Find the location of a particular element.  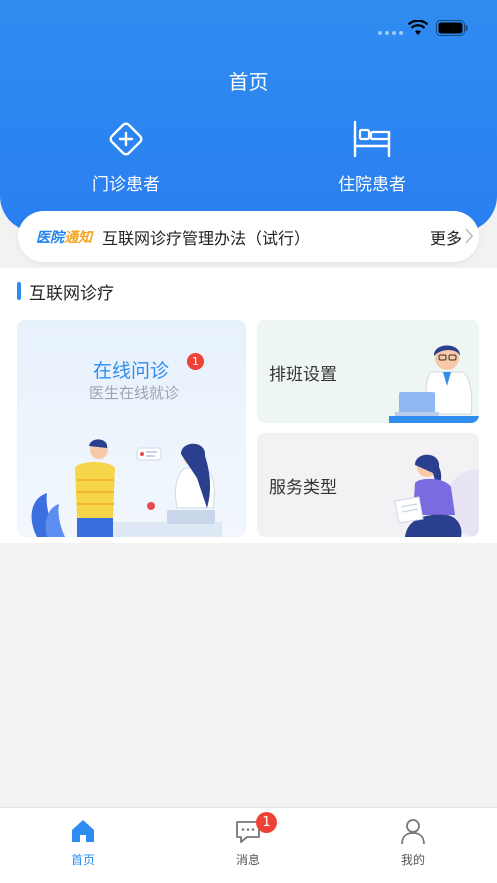

status-bar is located at coordinates (248, 30).